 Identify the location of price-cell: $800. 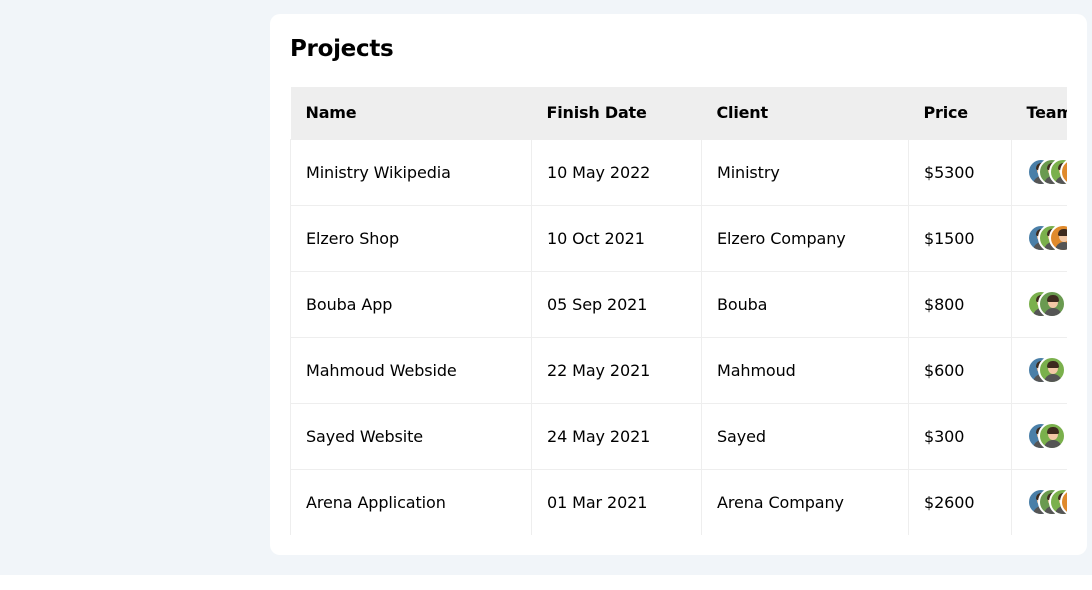
(960, 304).